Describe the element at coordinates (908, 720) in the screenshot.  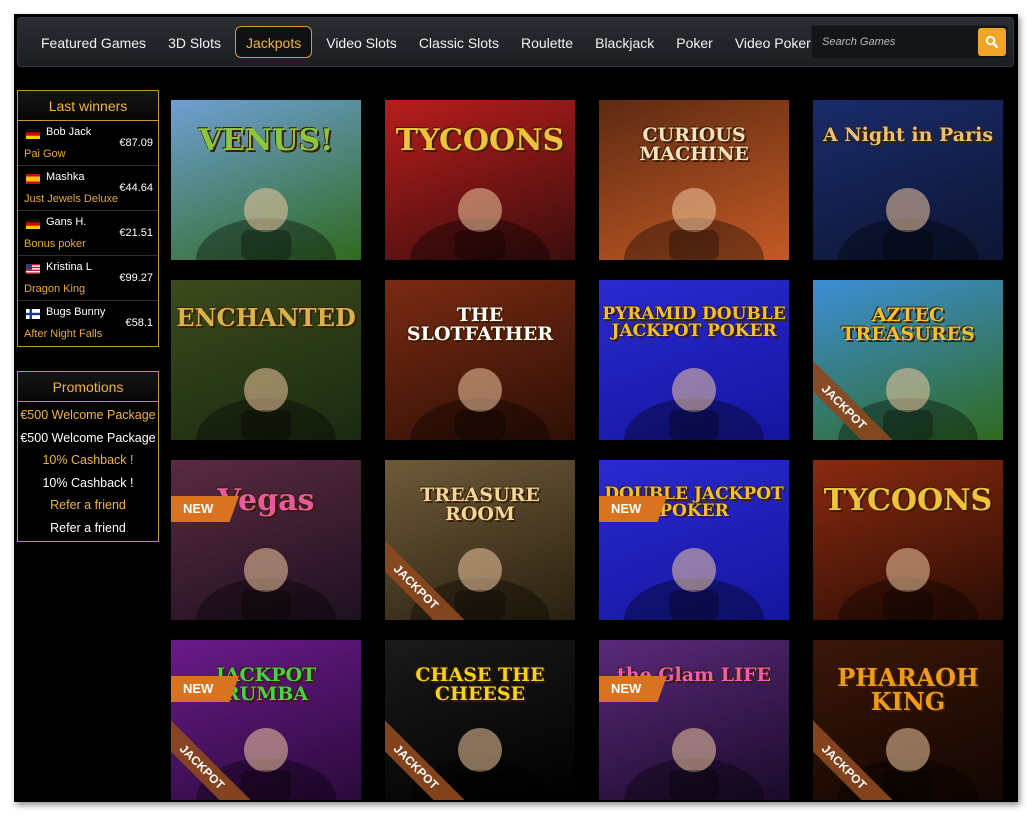
I see `game-tile: PHARAOH KING JACKPOT` at that location.